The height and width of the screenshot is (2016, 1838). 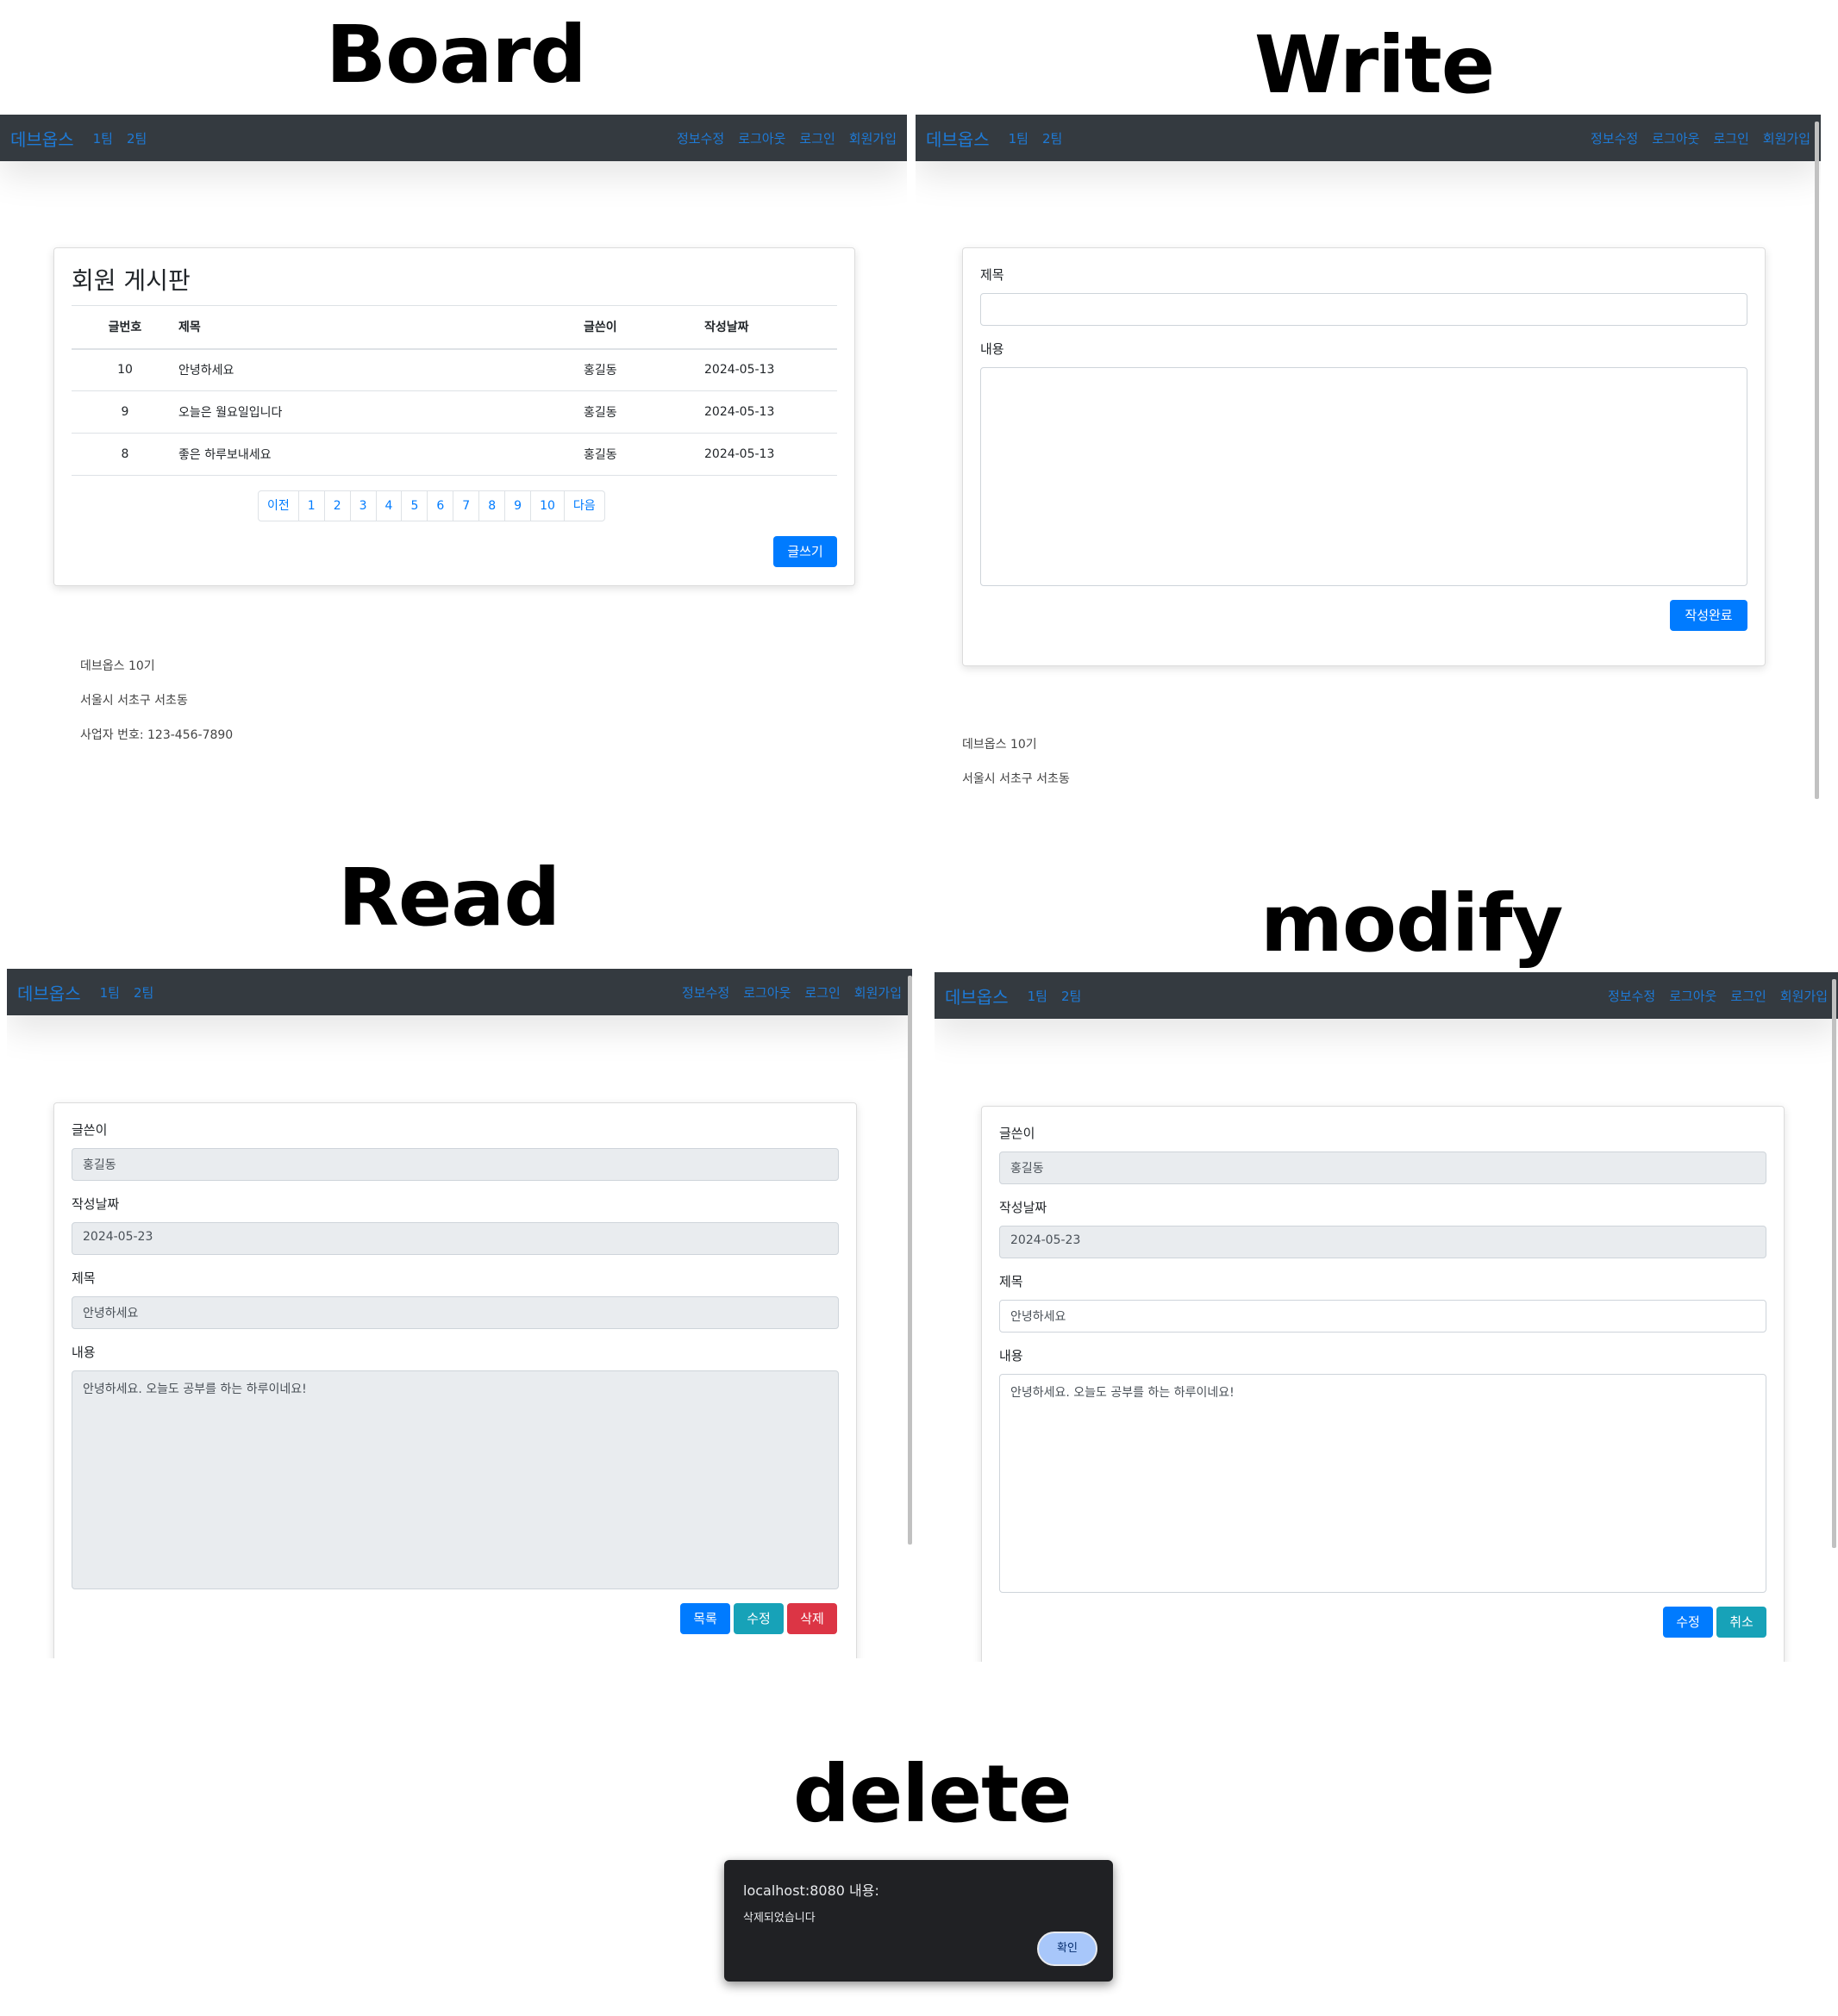 I want to click on page-7: 7, so click(x=465, y=506).